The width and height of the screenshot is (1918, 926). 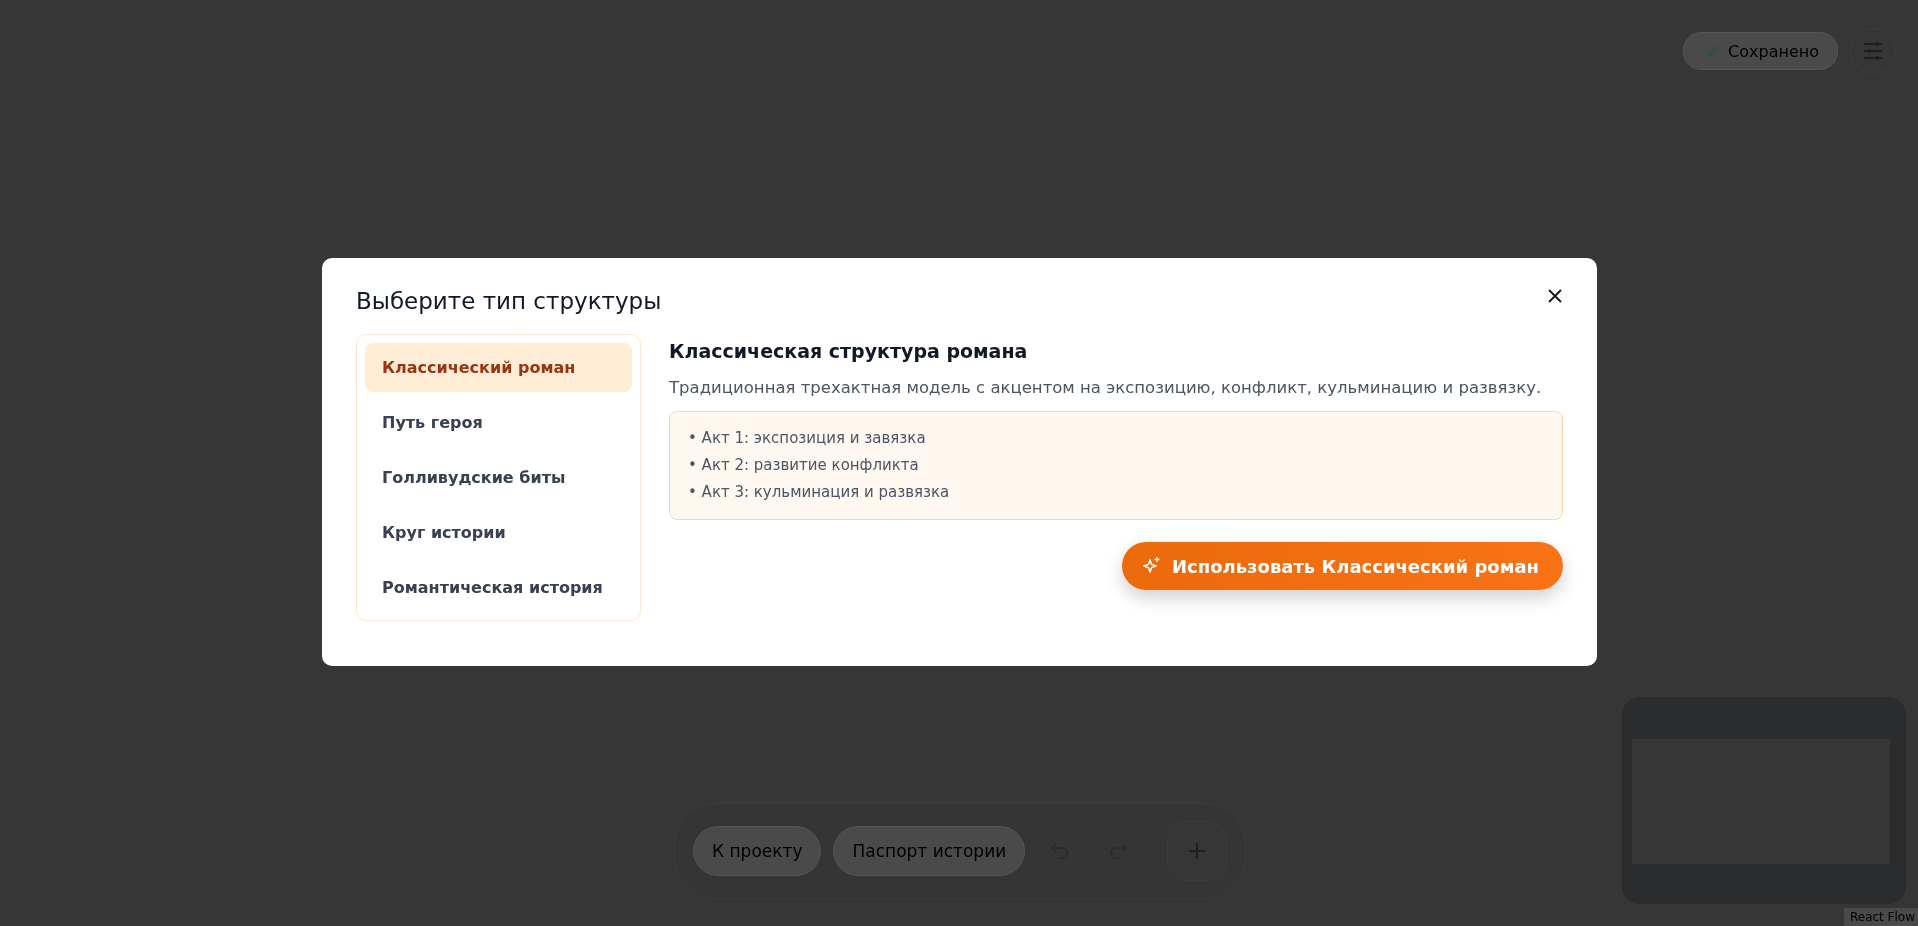 What do you see at coordinates (498, 587) in the screenshot?
I see `structure-type-item: Романтическая история` at bounding box center [498, 587].